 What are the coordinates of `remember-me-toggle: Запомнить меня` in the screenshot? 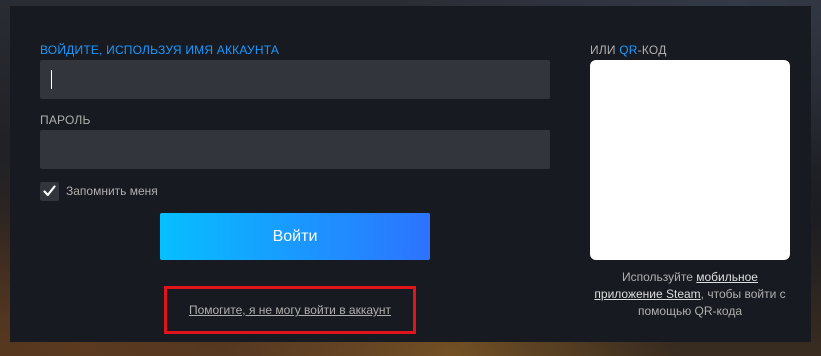 It's located at (99, 191).